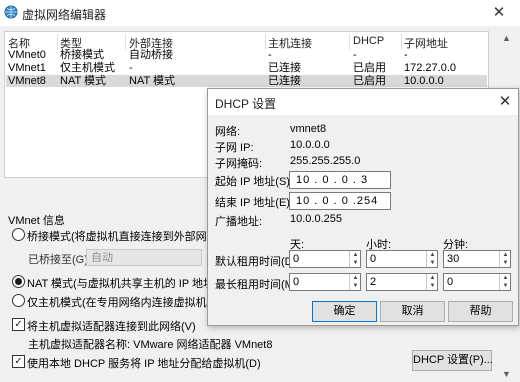 This screenshot has height=382, width=520. I want to click on cell-type: NAT 模式, so click(83, 81).